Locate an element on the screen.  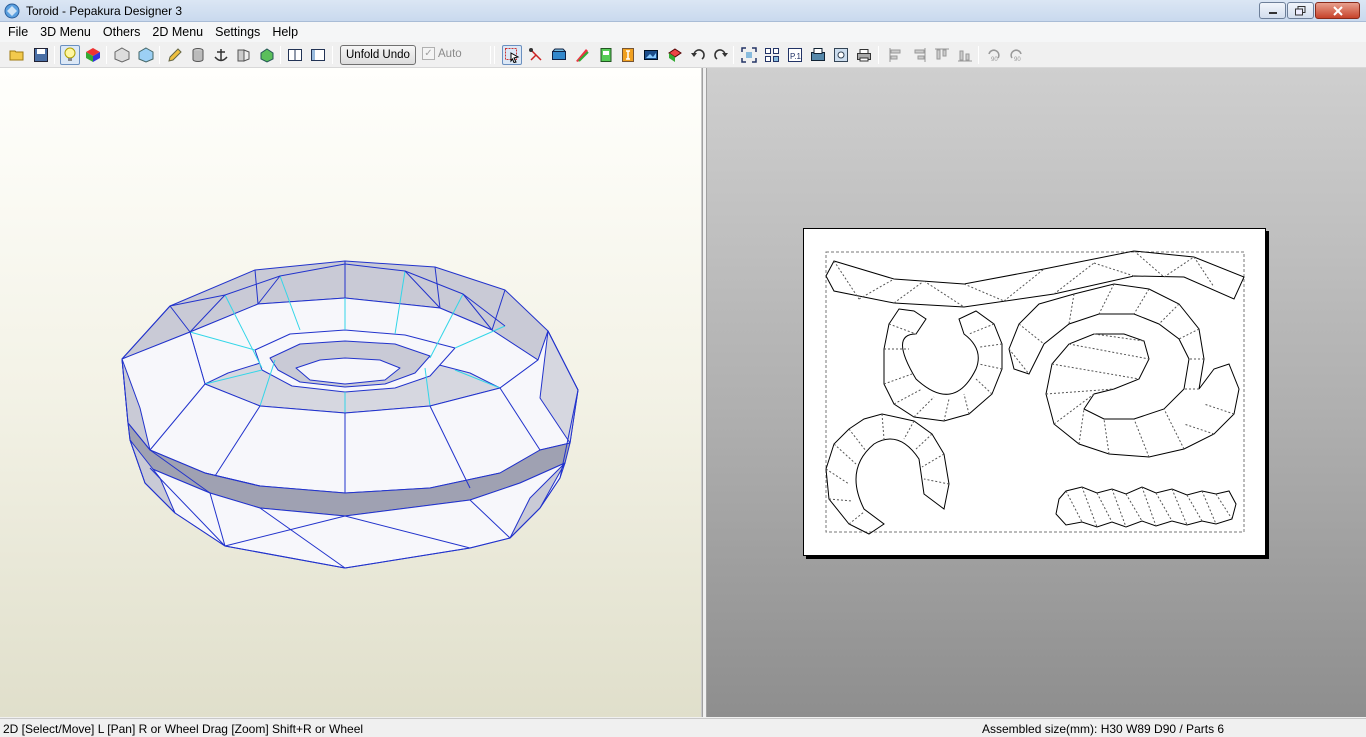
move-tool-button is located at coordinates (675, 55).